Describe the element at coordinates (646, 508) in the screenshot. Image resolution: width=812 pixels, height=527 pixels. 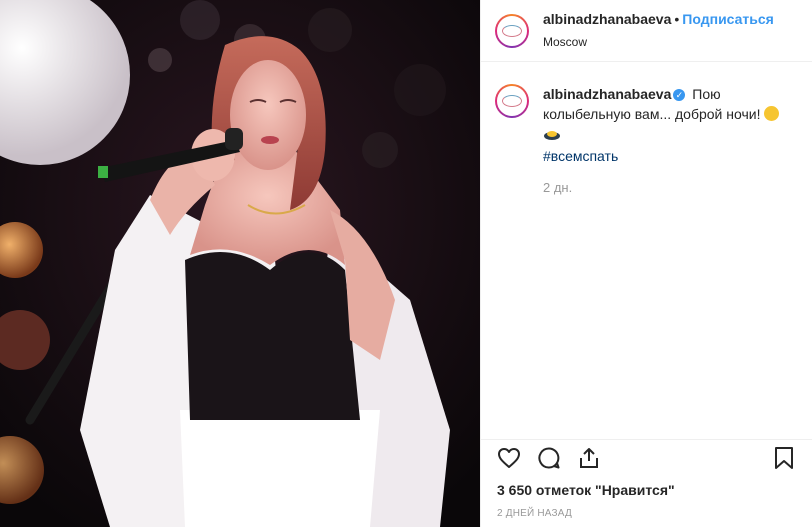
I see `post-timestamp: 2 ДНЕЙ НАЗАД` at that location.